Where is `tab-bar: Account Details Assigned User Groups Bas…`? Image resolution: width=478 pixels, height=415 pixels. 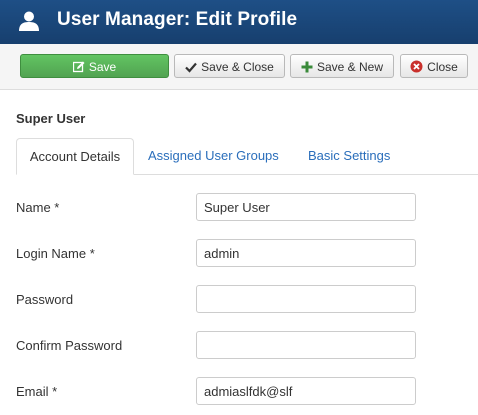 tab-bar: Account Details Assigned User Groups Bas… is located at coordinates (247, 156).